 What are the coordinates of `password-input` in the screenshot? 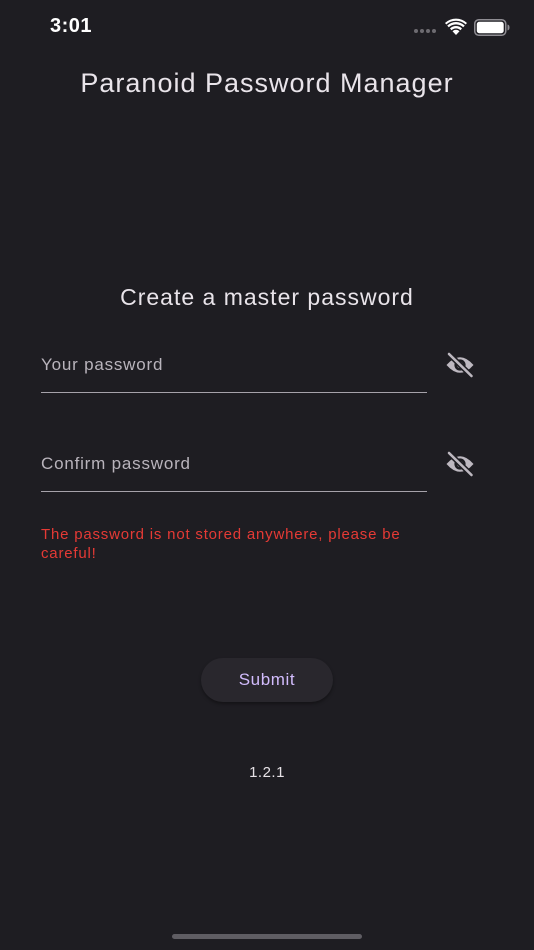 It's located at (234, 365).